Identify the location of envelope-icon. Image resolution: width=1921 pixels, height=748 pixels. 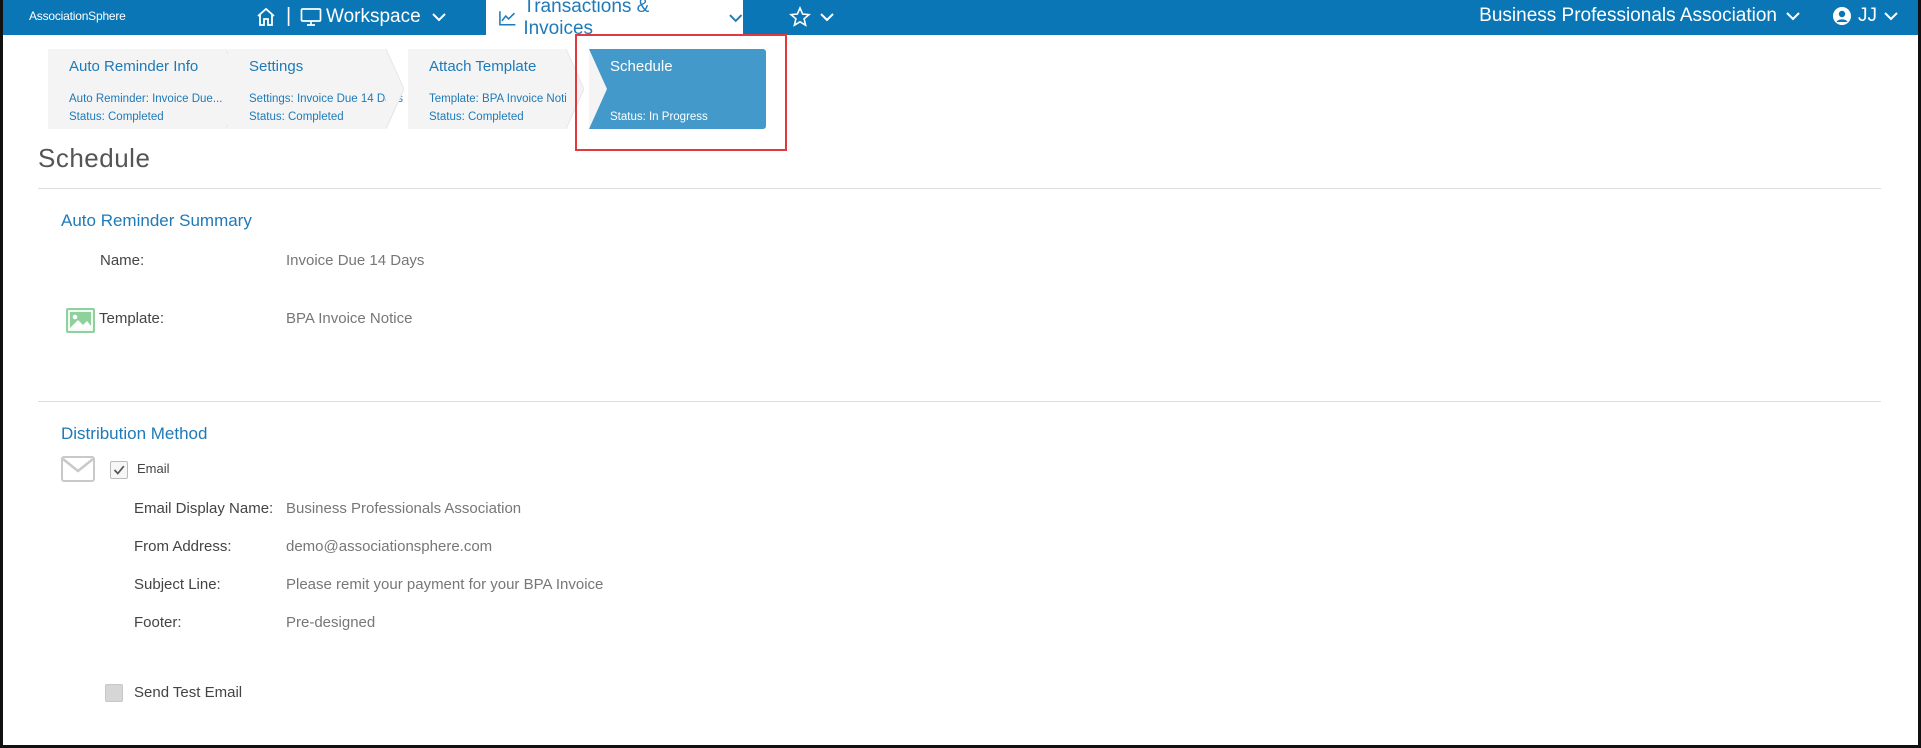
(78, 469).